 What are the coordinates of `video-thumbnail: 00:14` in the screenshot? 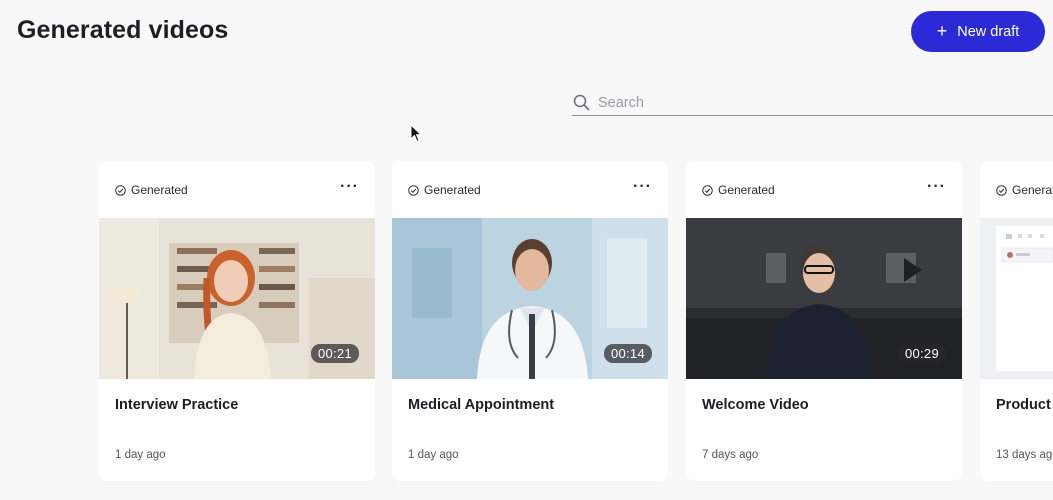 It's located at (530, 298).